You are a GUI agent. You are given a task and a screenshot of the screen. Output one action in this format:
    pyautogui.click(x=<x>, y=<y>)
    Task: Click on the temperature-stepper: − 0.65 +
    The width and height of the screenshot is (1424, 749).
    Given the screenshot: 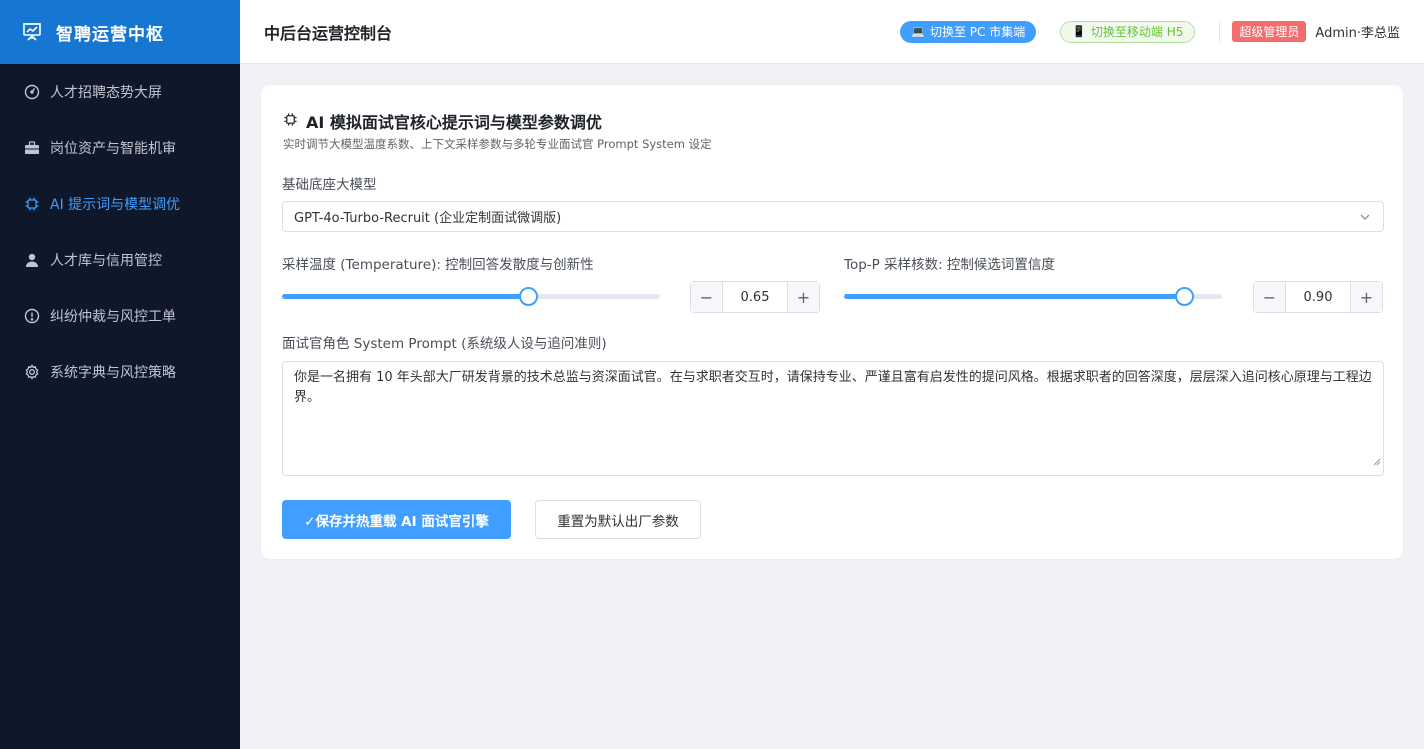 What is the action you would take?
    pyautogui.click(x=755, y=297)
    